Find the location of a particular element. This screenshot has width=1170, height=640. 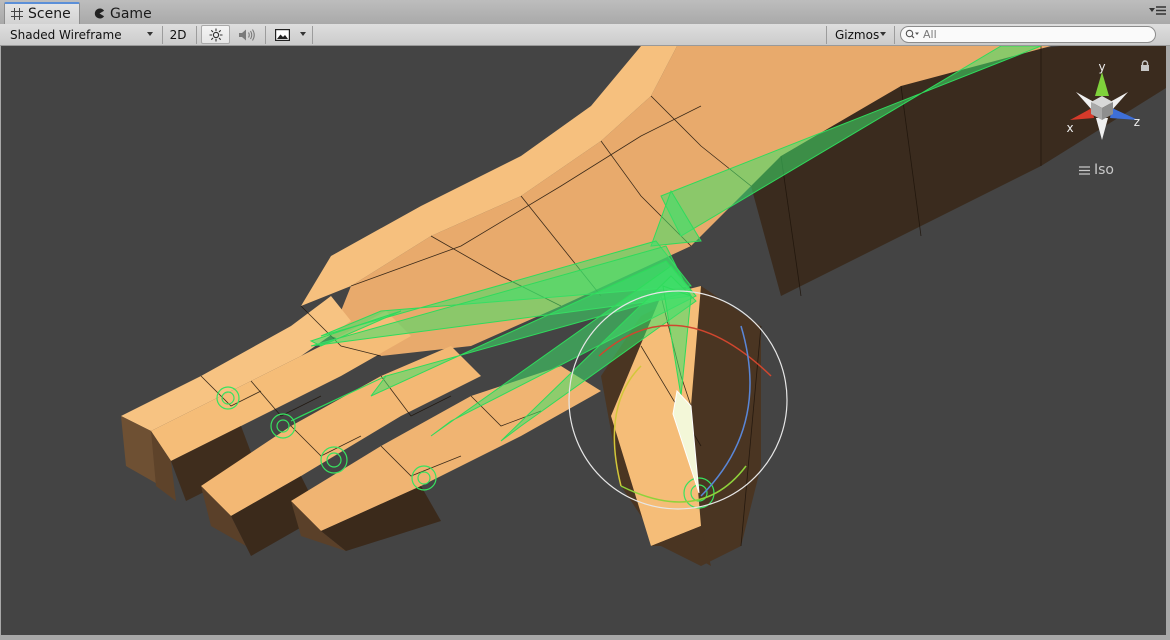

speaker-icon is located at coordinates (247, 34).